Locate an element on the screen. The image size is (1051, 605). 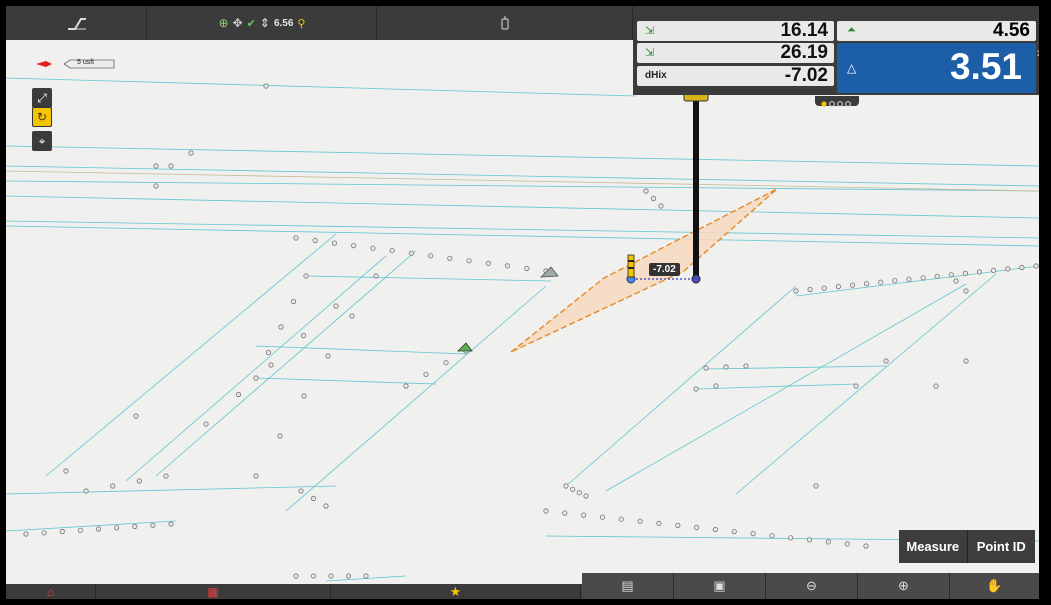
rotate-icon: ↻ is located at coordinates (42, 117).